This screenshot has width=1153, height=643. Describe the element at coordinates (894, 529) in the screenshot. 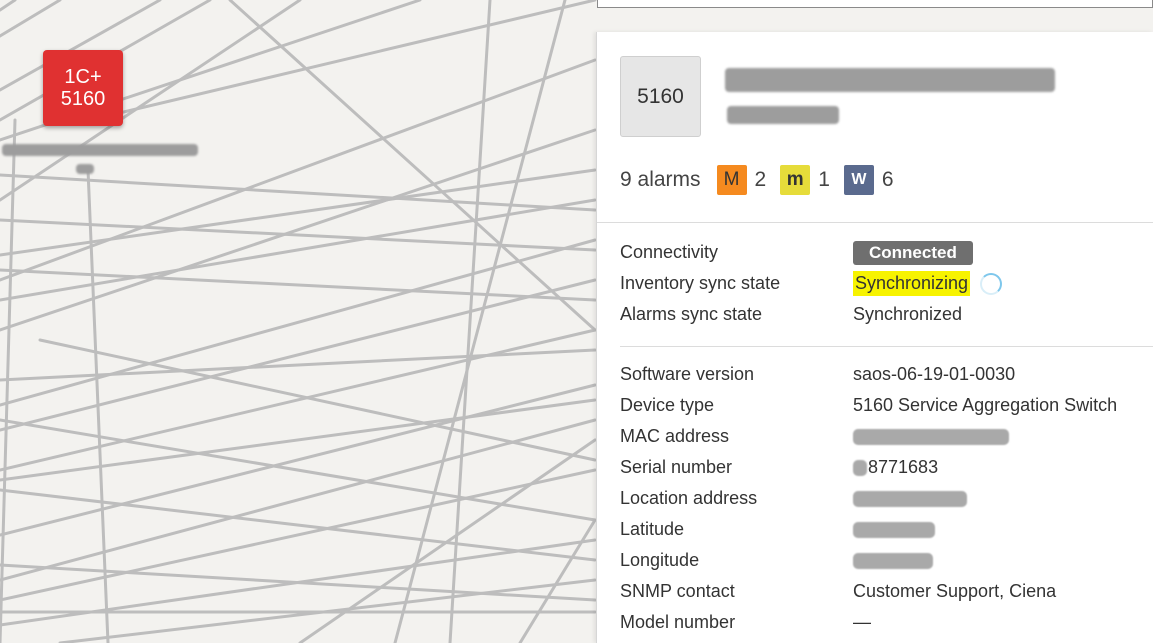

I see `latitude-redacted` at that location.